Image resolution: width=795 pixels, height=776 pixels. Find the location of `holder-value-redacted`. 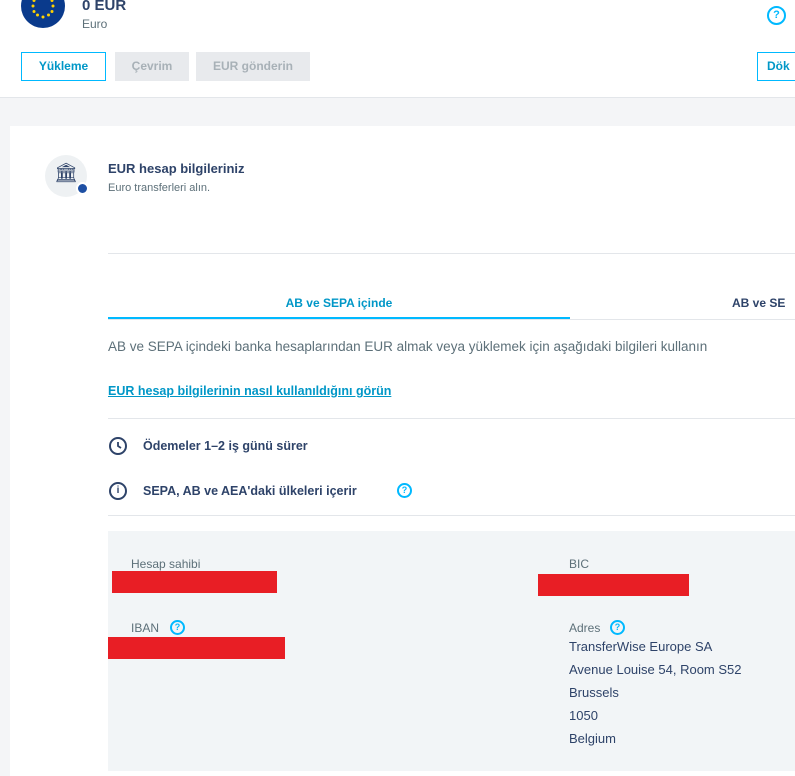

holder-value-redacted is located at coordinates (194, 582).